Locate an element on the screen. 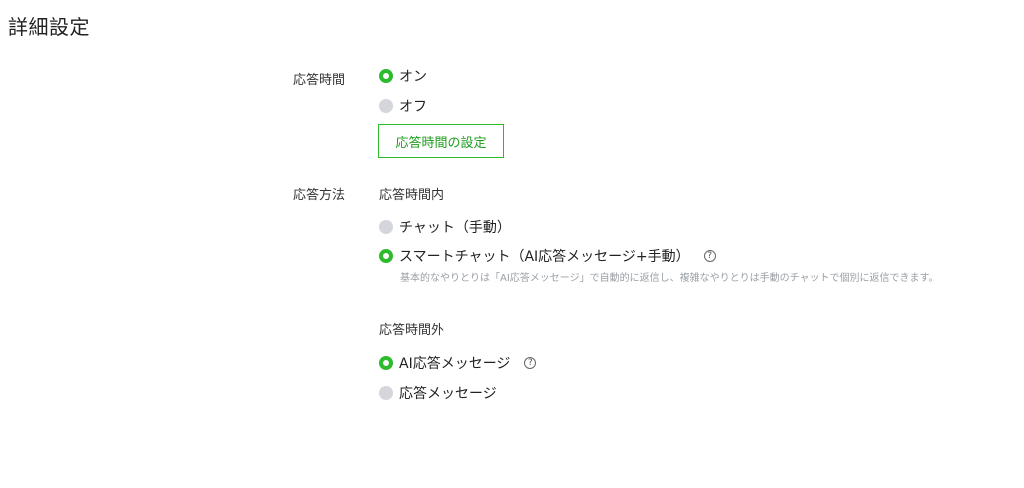  radio-chat-manual: チャット（手動） is located at coordinates (445, 227).